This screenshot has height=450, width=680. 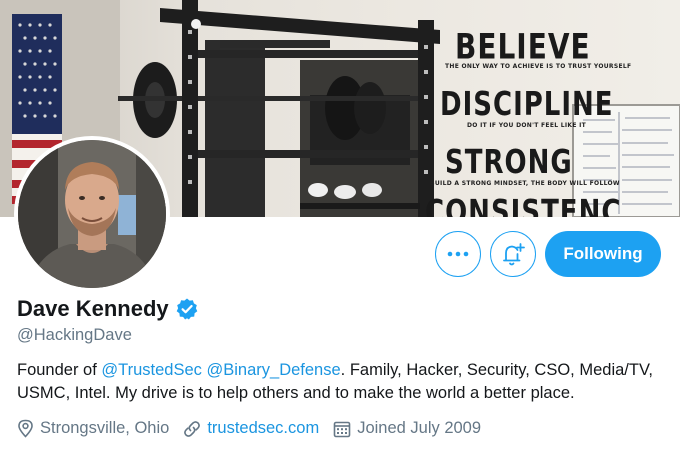 I want to click on website-item: trustedsec.com, so click(x=251, y=428).